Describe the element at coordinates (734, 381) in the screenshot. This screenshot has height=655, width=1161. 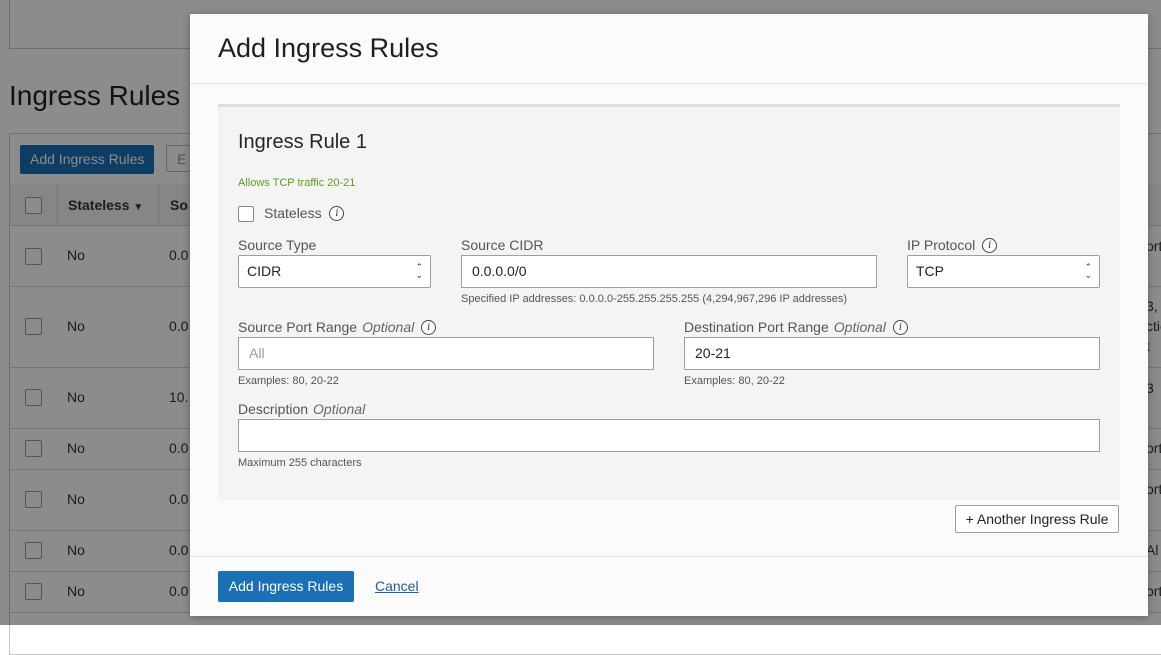
I see `destination-port-range-hint: Examples: 80, 20-22` at that location.